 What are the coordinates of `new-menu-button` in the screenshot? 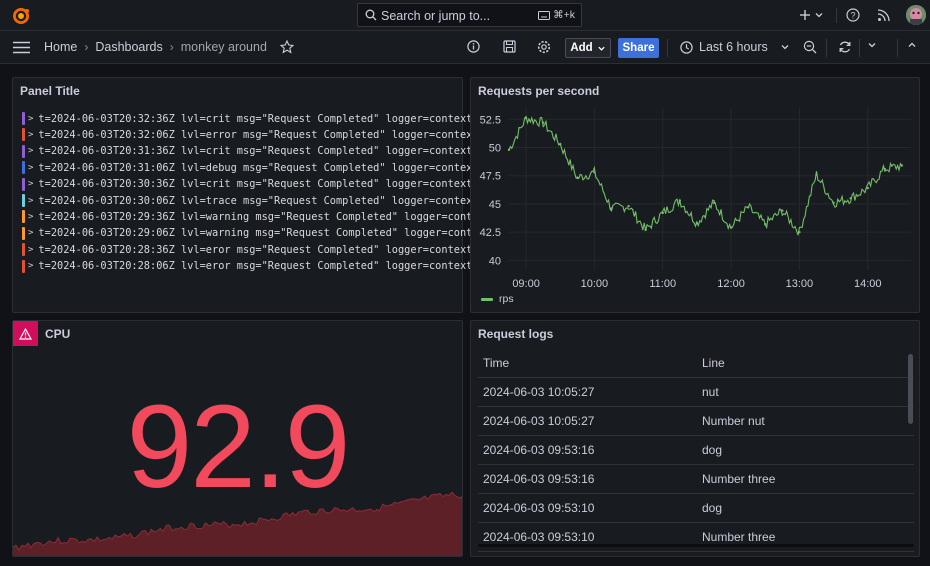 It's located at (811, 15).